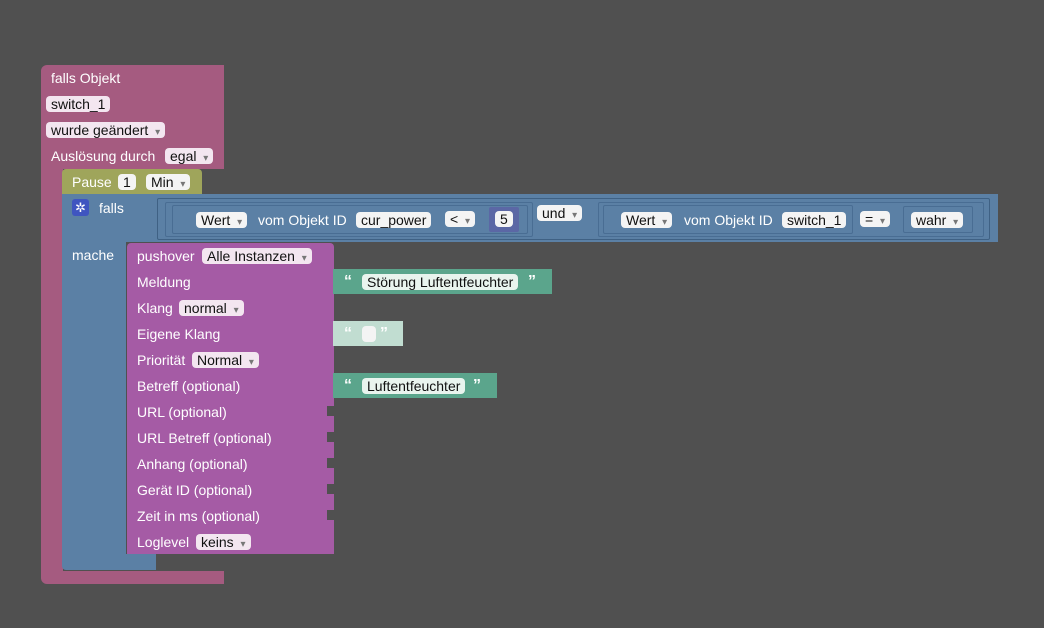  Describe the element at coordinates (728, 220) in the screenshot. I see `cond2-from-label: vom Objekt ID` at that location.